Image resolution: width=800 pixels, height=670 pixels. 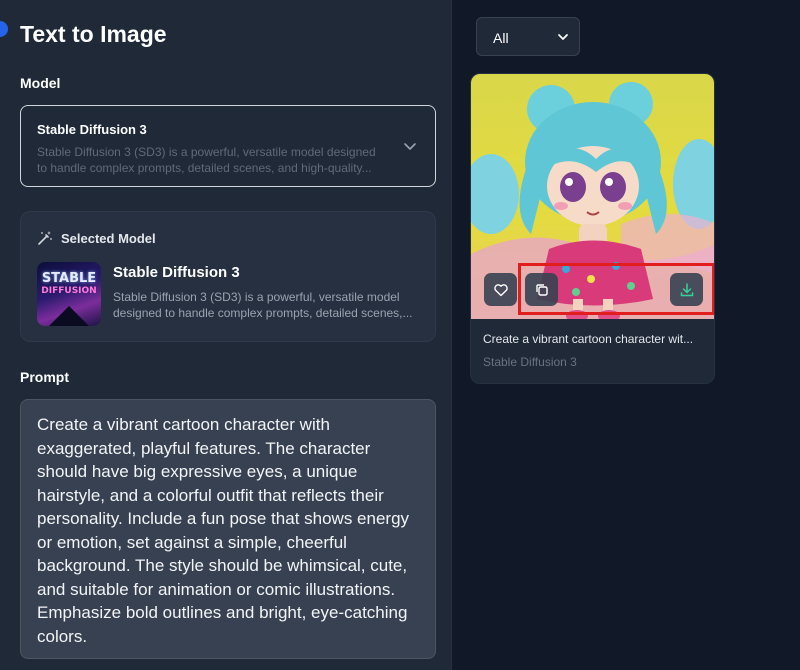 I want to click on favorite-button, so click(x=500, y=289).